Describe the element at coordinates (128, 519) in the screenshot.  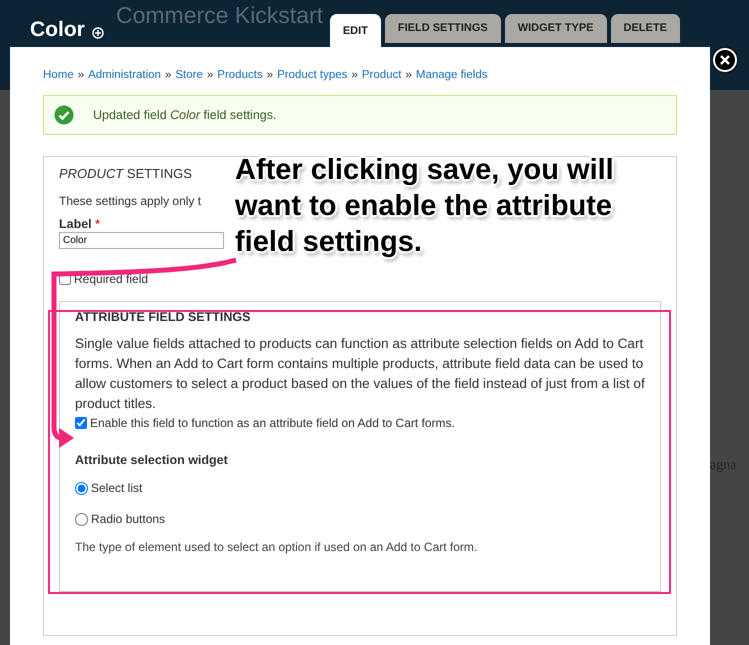
I see `radio-label: Radio buttons` at that location.